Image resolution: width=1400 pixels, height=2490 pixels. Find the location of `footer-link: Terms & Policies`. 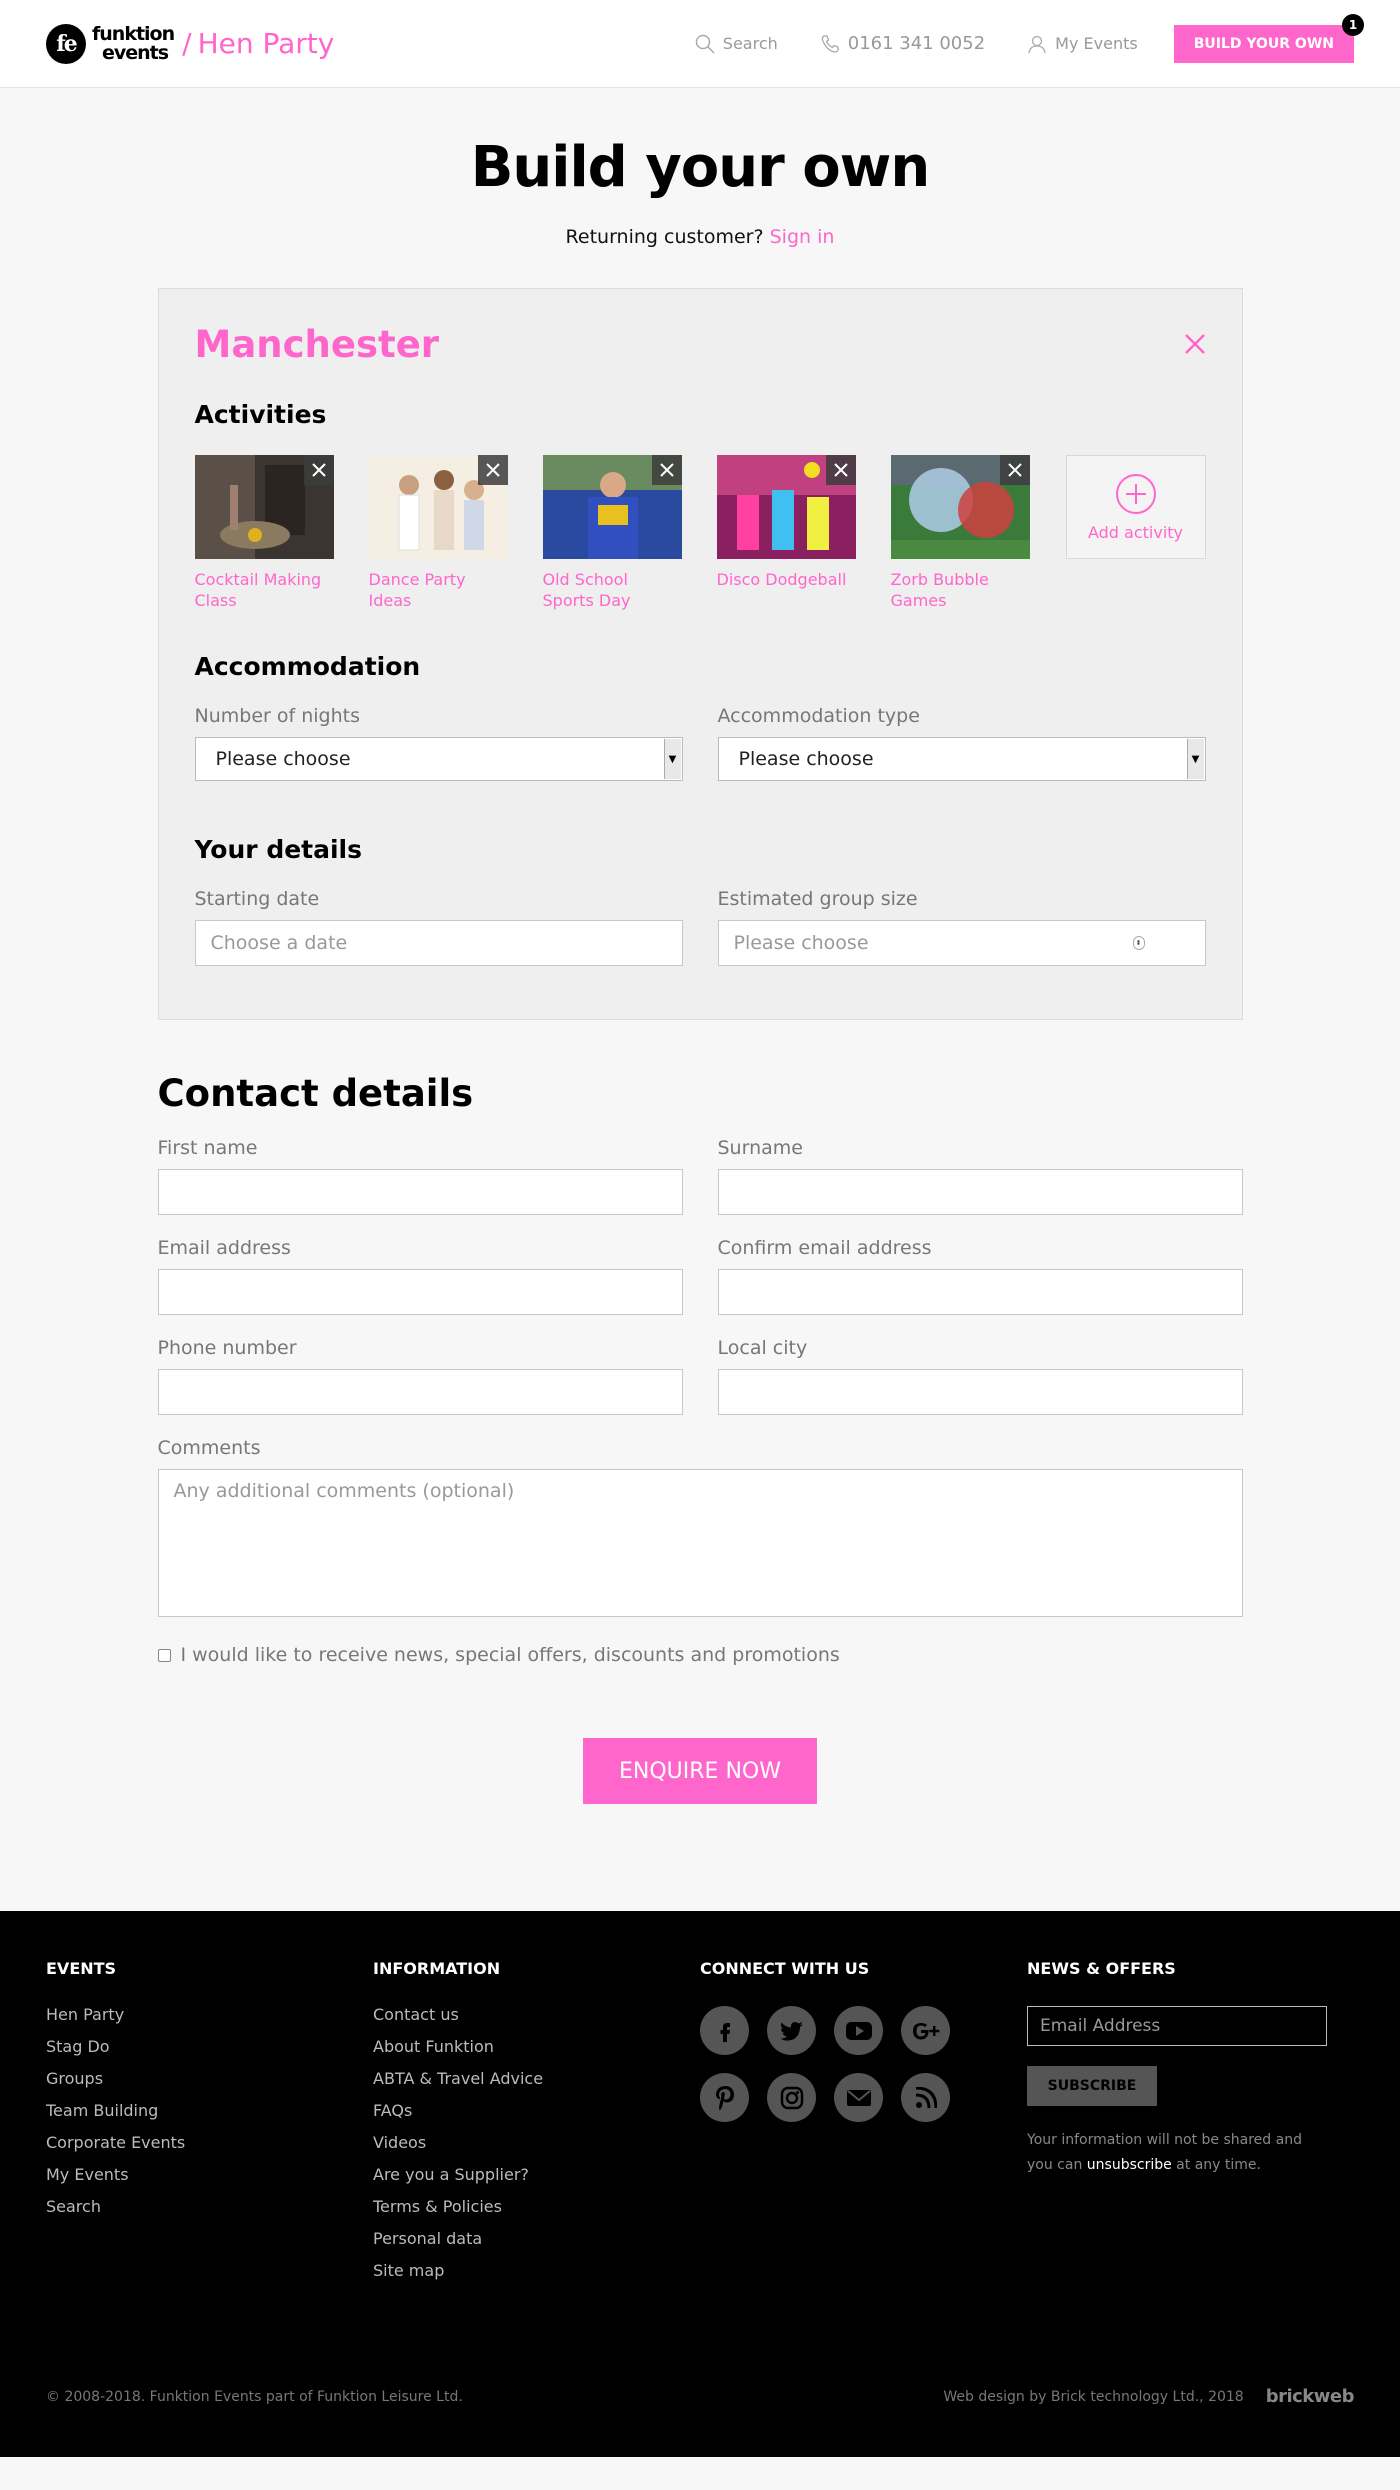

footer-link: Terms & Policies is located at coordinates (536, 2207).